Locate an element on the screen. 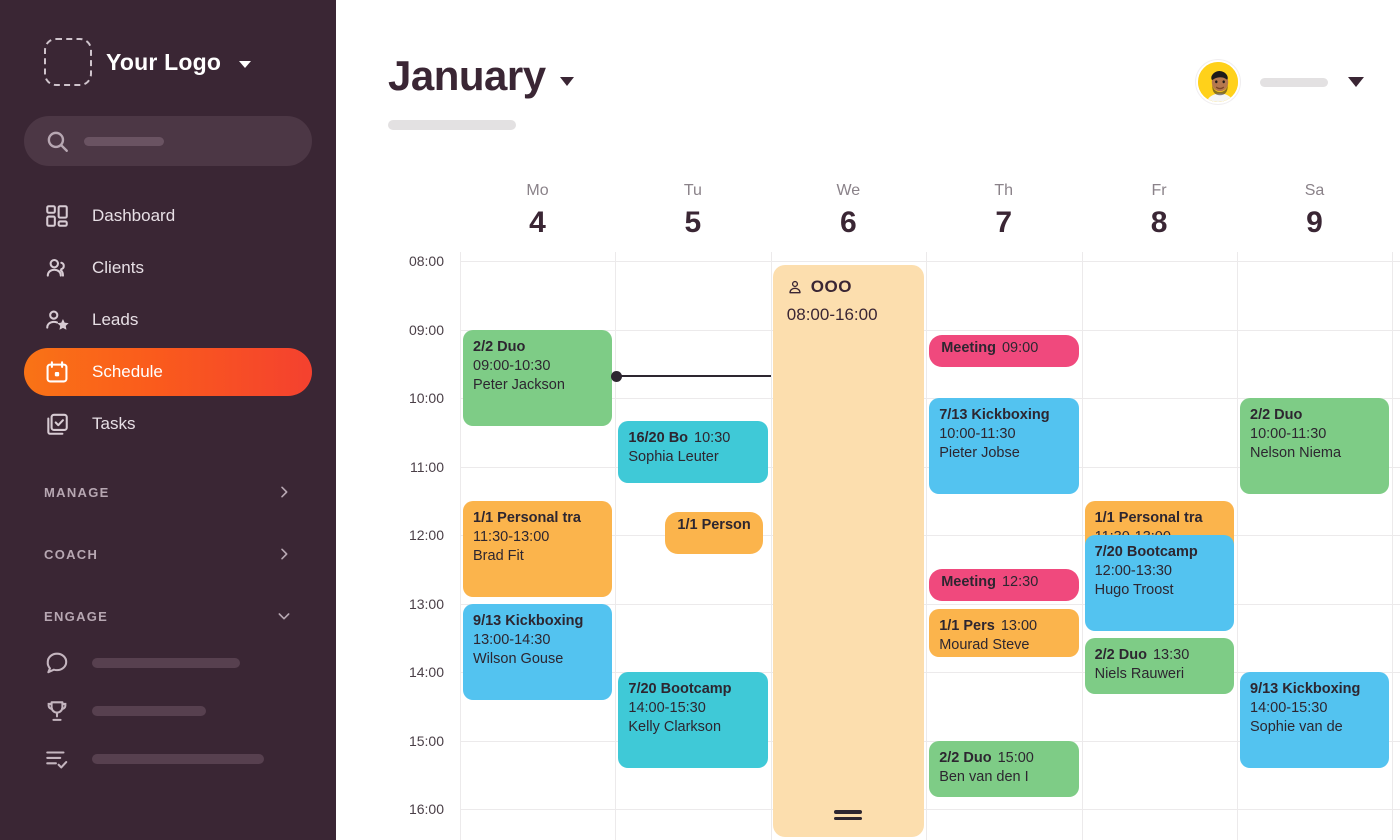  time-label: 10:00 is located at coordinates (426, 398).